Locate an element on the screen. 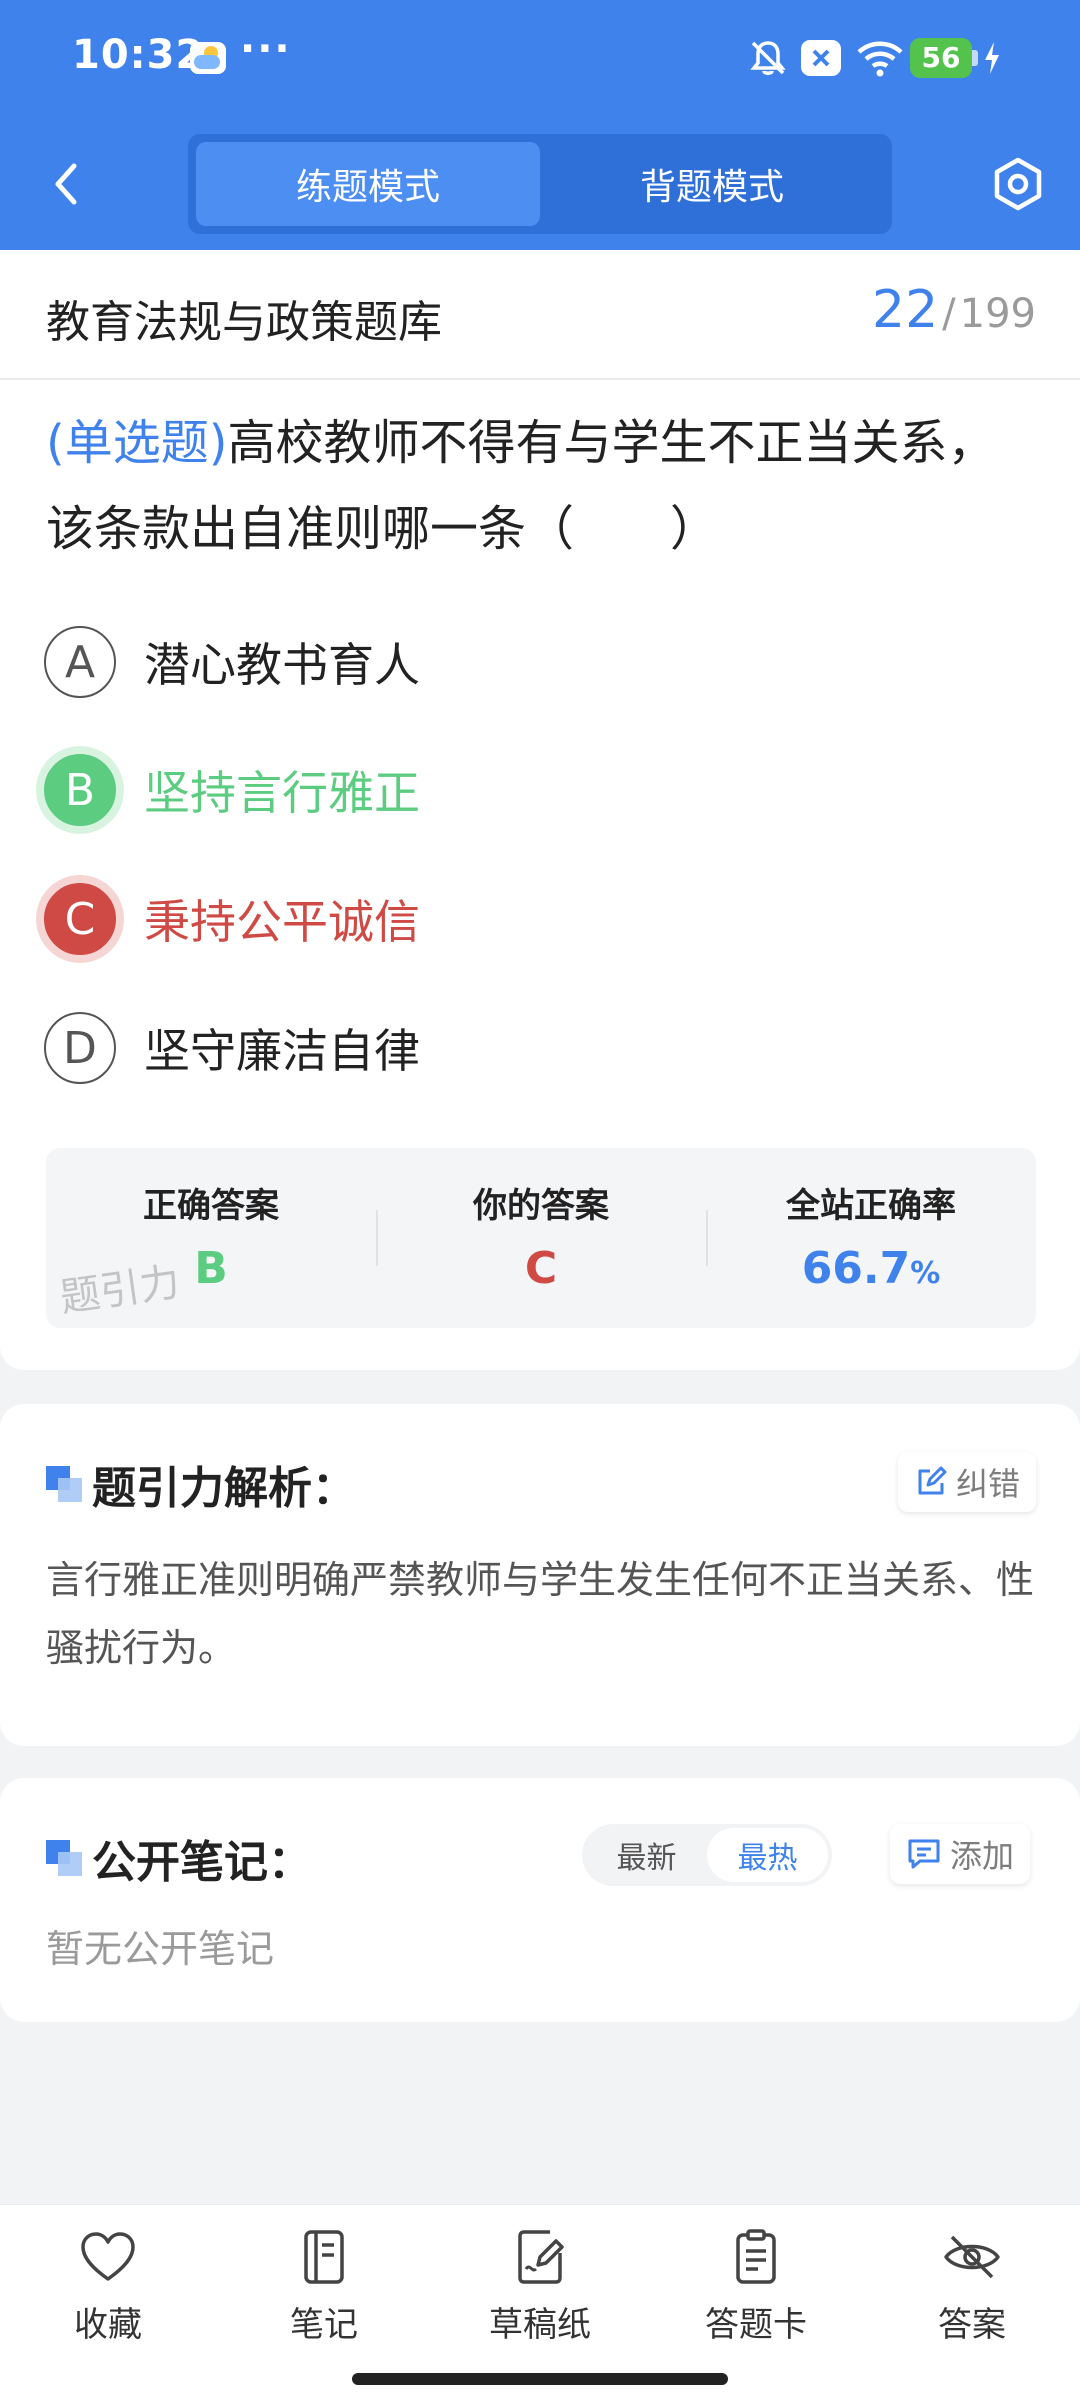  battery-level: 56 is located at coordinates (944, 58).